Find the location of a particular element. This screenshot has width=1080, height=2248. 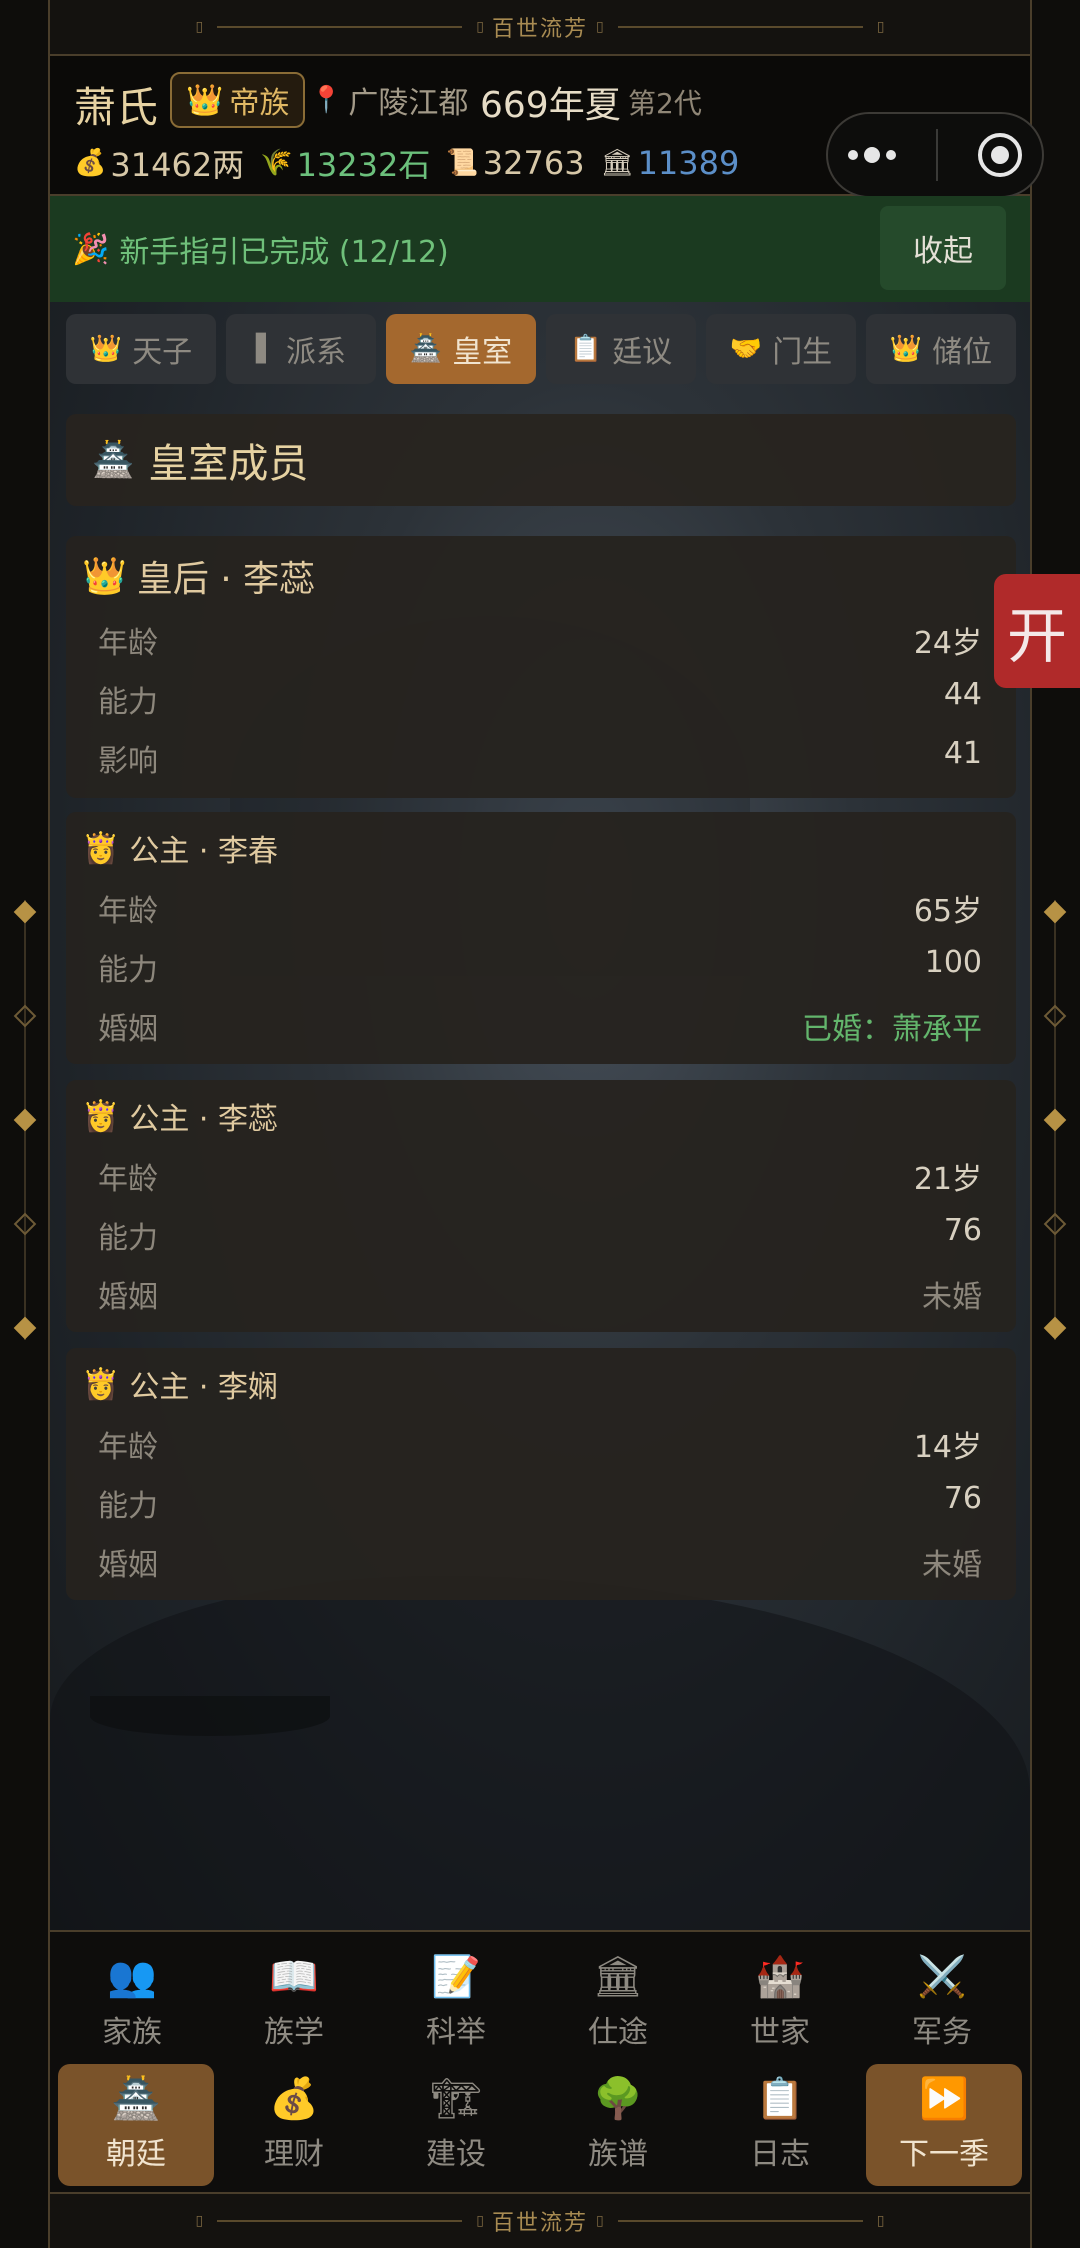

member-title: 👑 皇后 · 李蕊 is located at coordinates (198, 576).